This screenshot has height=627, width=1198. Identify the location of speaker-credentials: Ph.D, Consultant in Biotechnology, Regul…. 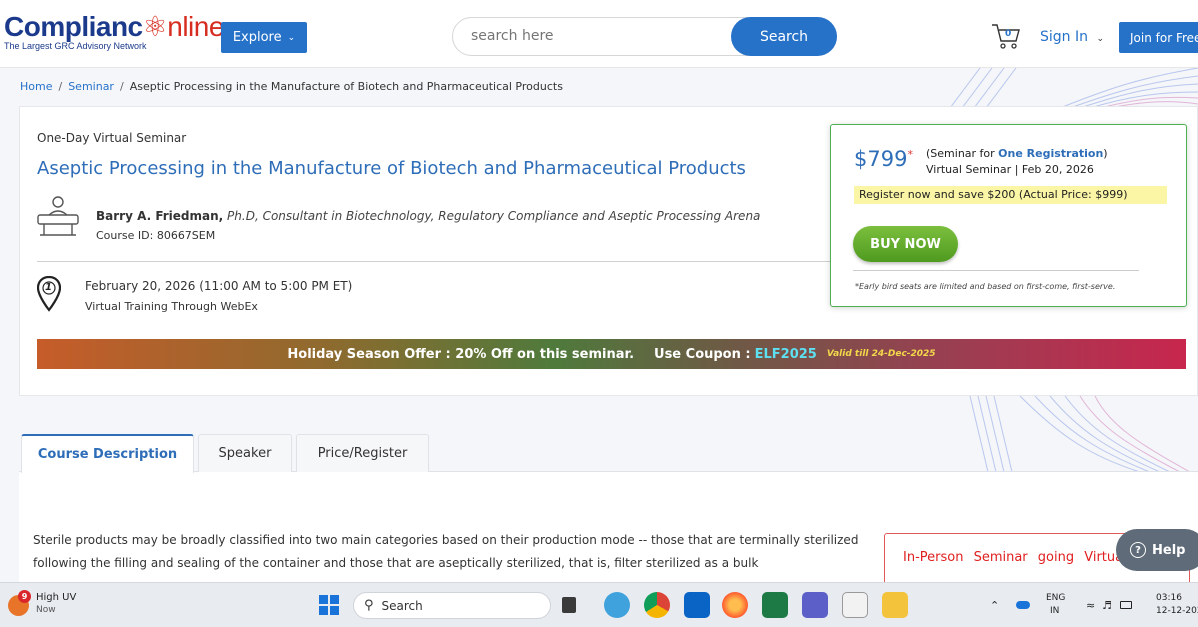
(494, 216).